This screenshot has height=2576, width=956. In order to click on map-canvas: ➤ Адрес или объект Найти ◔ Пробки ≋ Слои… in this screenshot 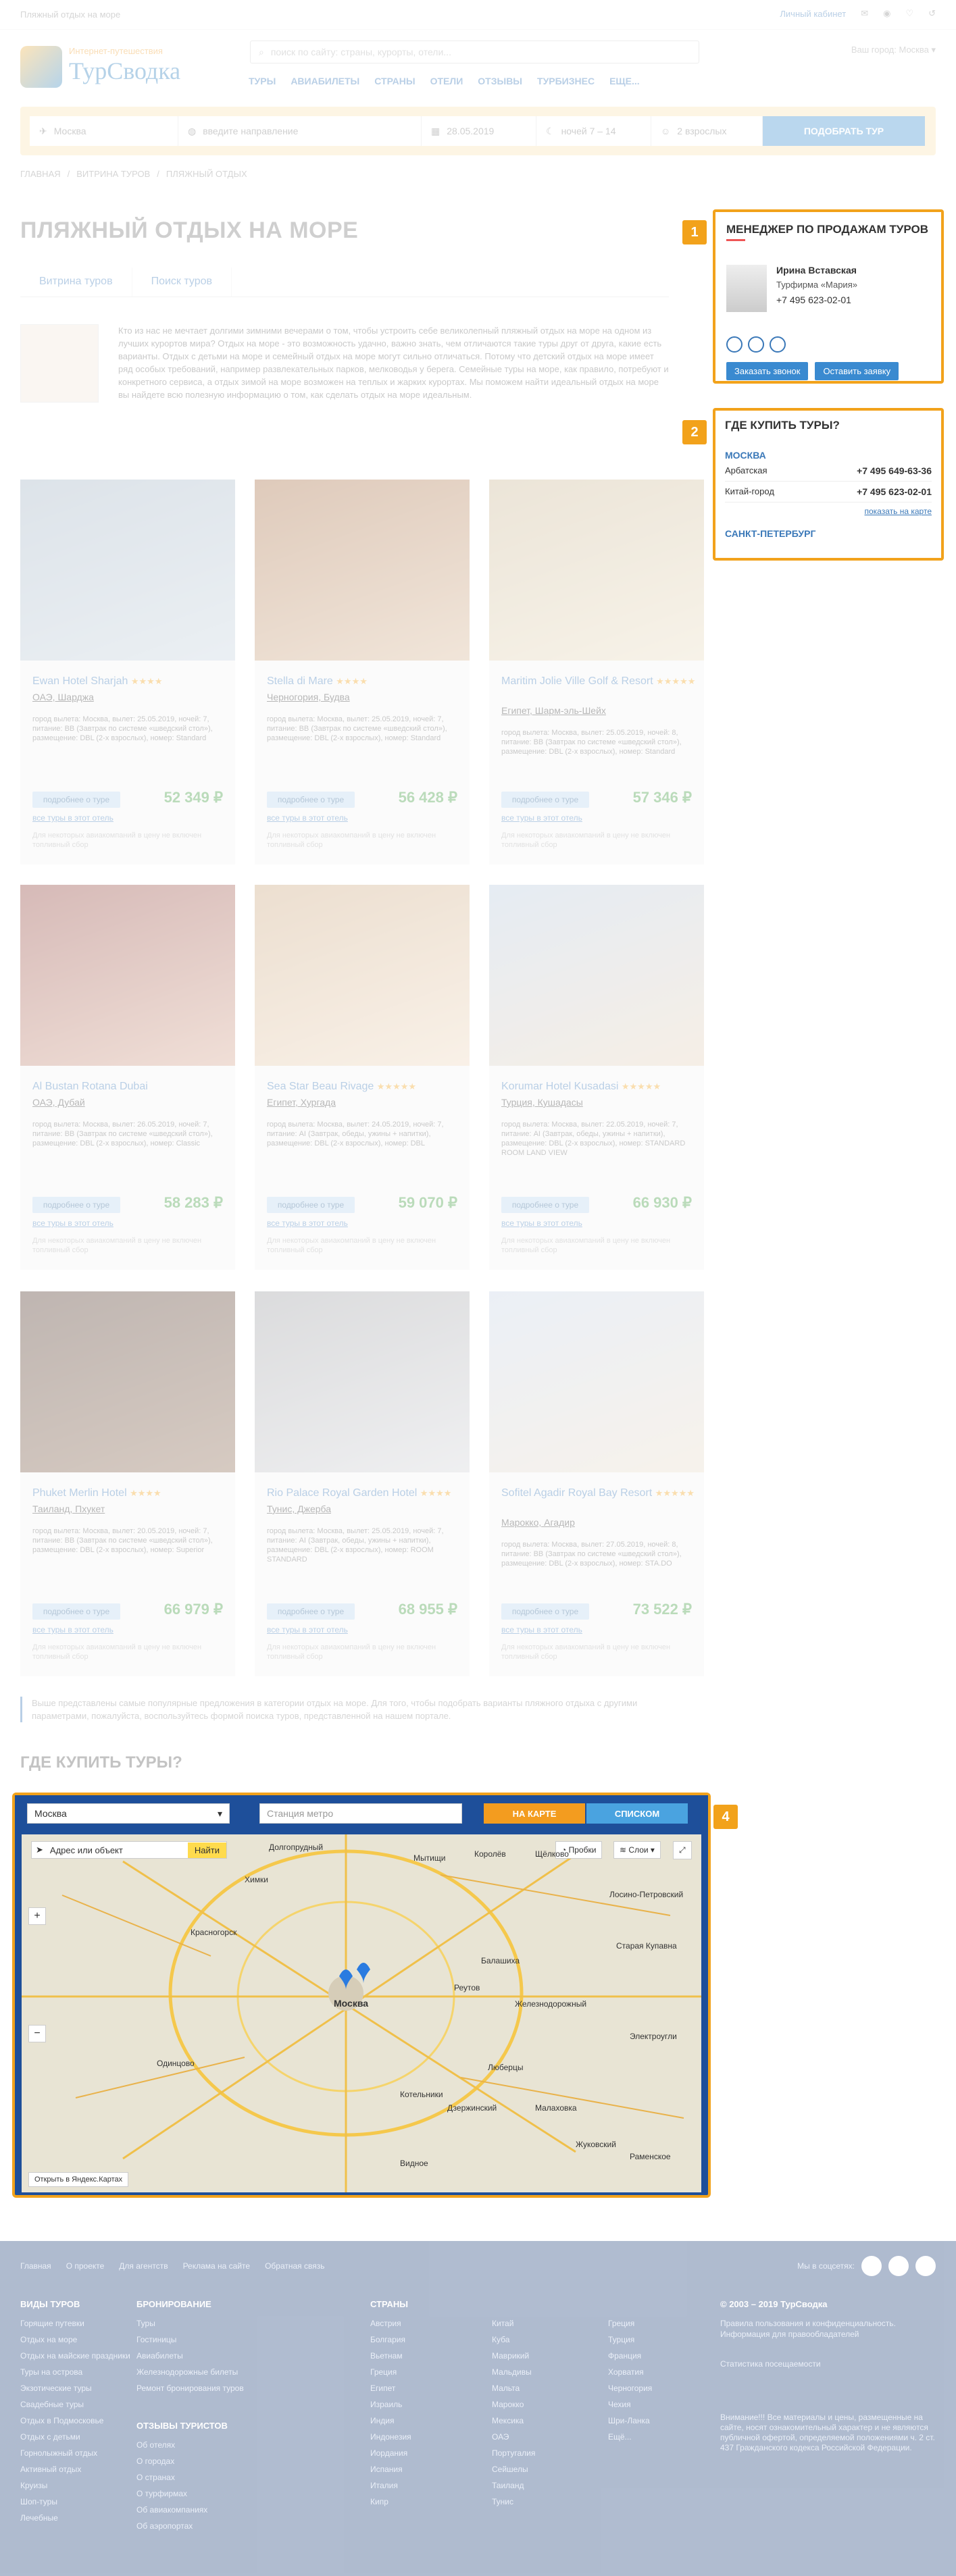, I will do `click(361, 2013)`.